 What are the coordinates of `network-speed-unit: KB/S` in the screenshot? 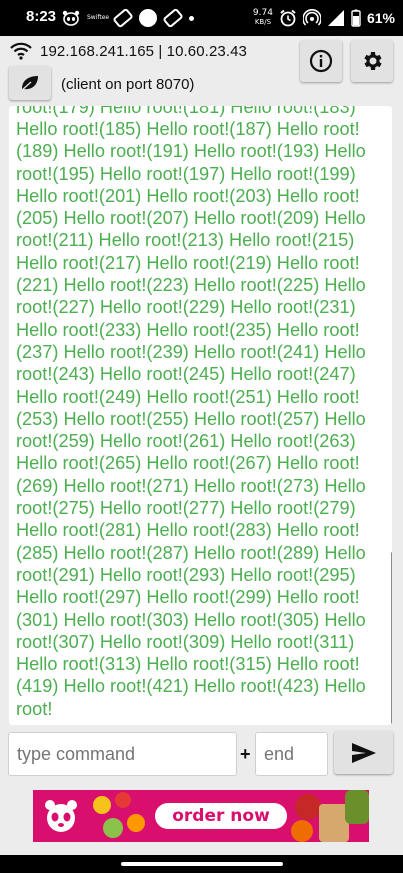 It's located at (263, 22).